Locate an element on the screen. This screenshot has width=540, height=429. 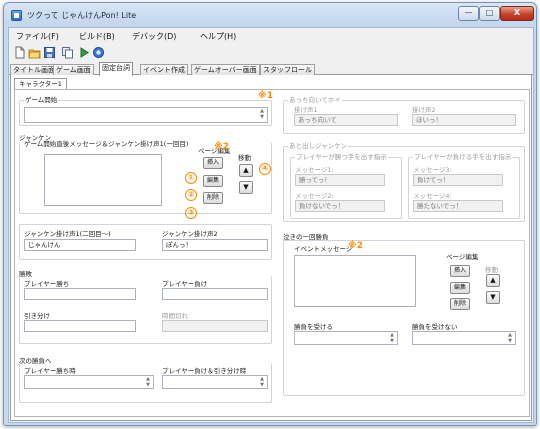
msg4-field: 勝たないでっ！ is located at coordinates (458, 206).